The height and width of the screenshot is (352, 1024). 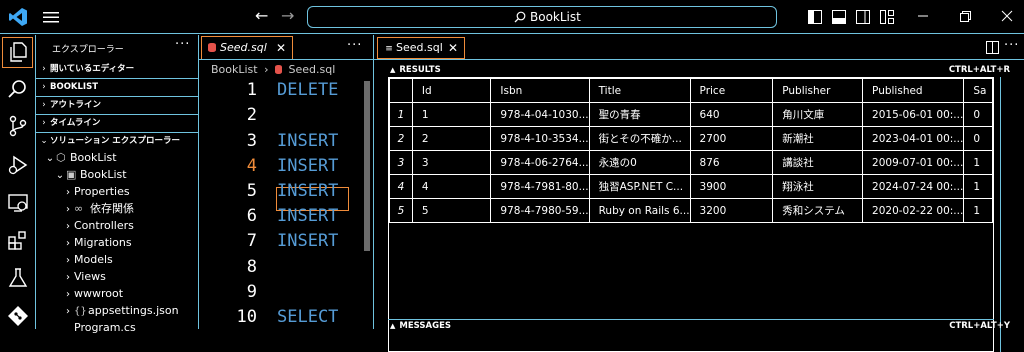 What do you see at coordinates (182, 44) in the screenshot?
I see `more-actions-icon: ···` at bounding box center [182, 44].